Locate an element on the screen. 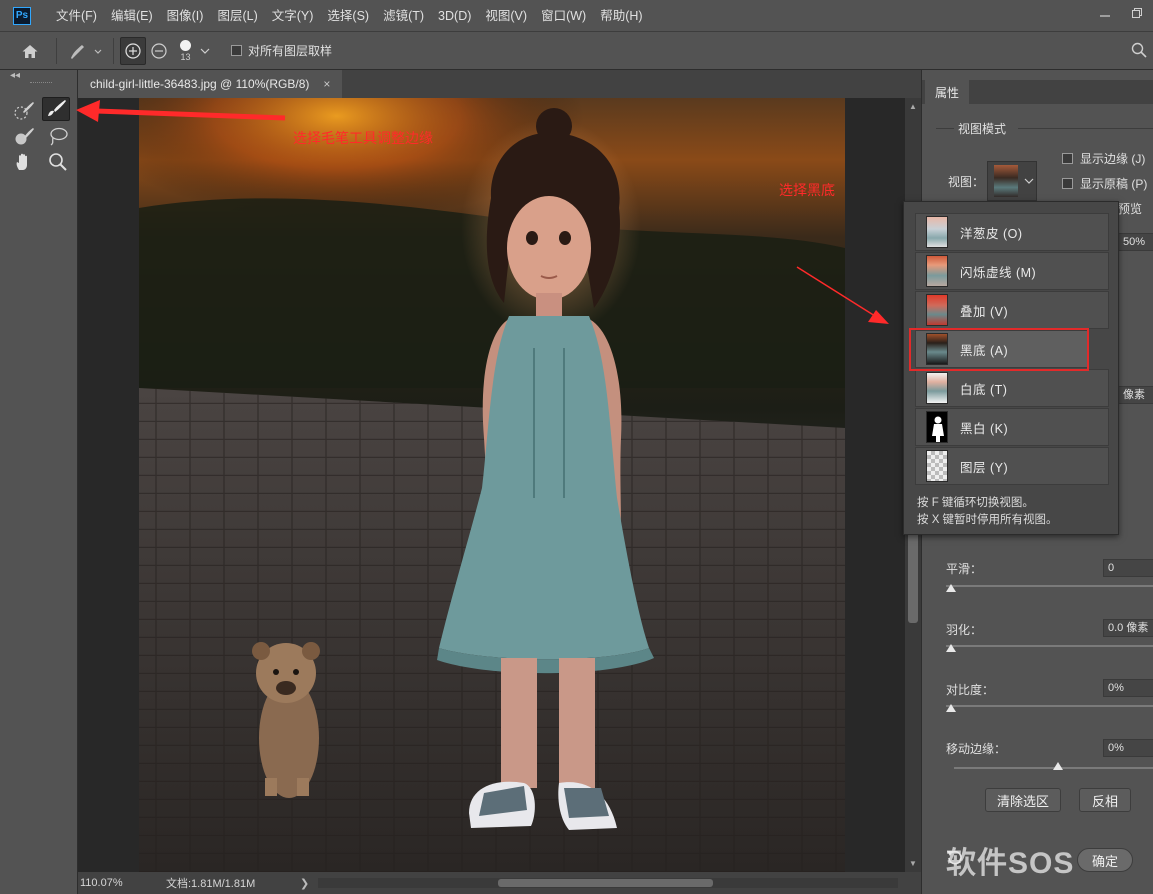 The width and height of the screenshot is (1153, 894). smooth-label: 平滑： is located at coordinates (964, 569).